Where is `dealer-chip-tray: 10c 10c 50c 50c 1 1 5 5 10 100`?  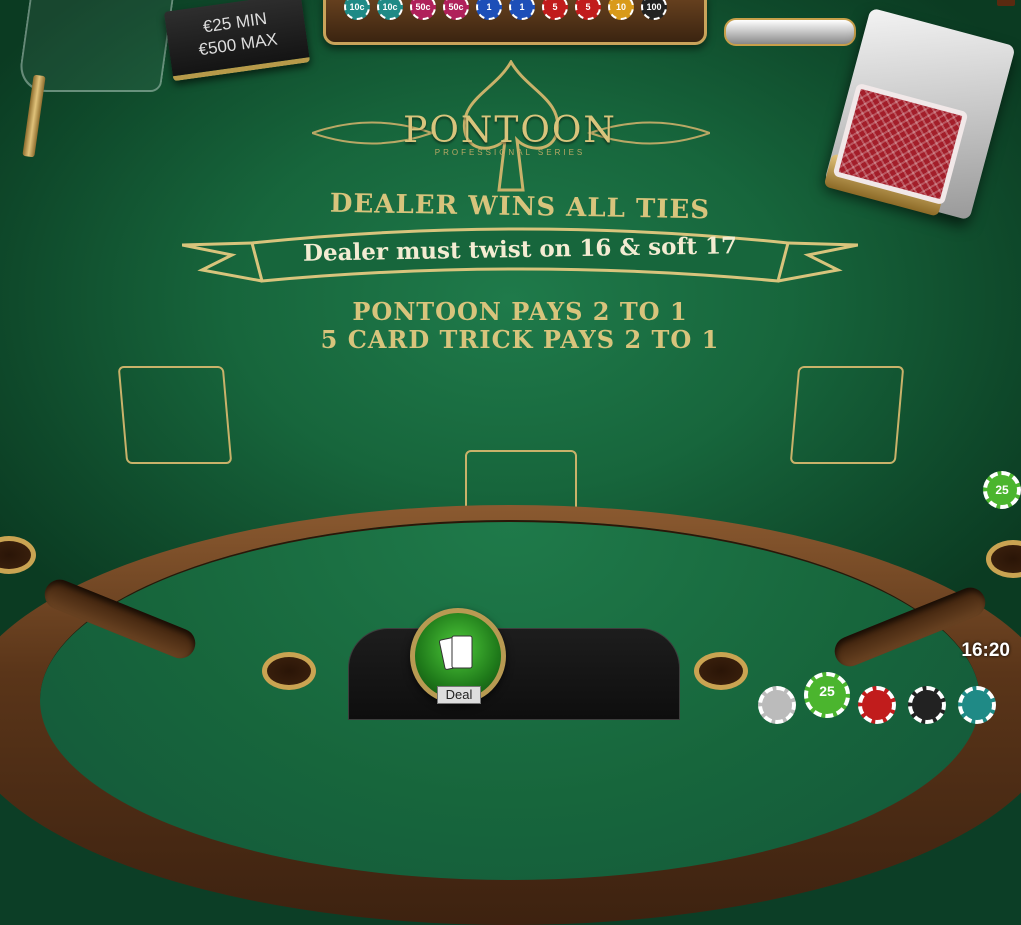 dealer-chip-tray: 10c 10c 50c 50c 1 1 5 5 10 100 is located at coordinates (515, 22).